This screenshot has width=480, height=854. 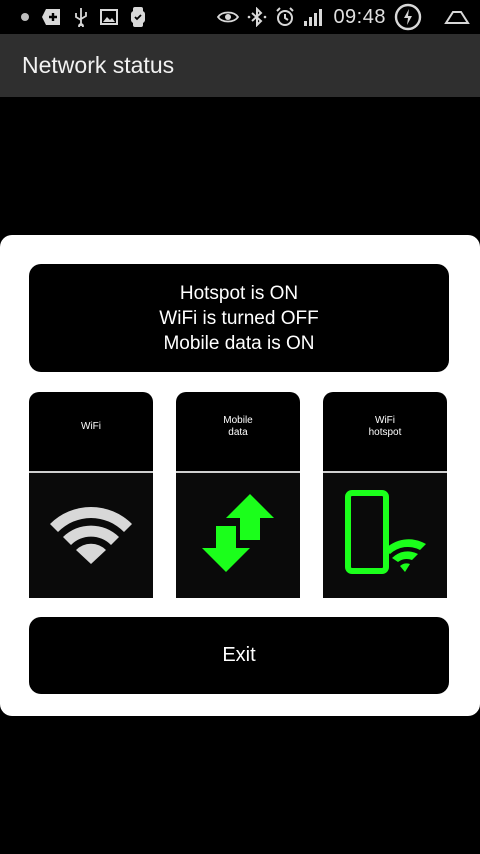 I want to click on hotspot-tile-image, so click(x=385, y=535).